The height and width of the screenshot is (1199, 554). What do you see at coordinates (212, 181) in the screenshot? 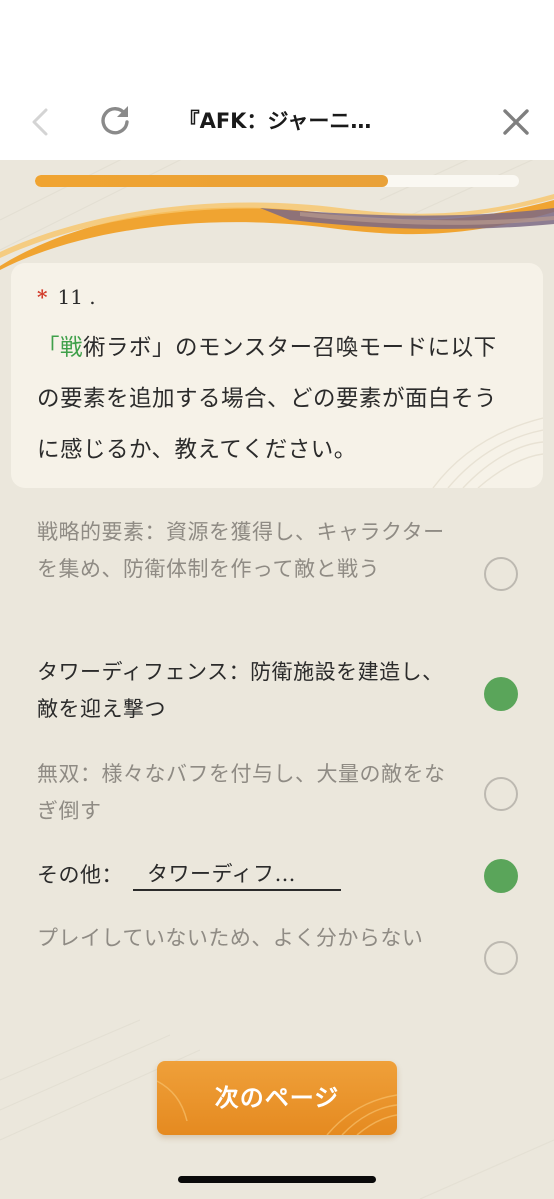
I see `progress-bar-fill` at bounding box center [212, 181].